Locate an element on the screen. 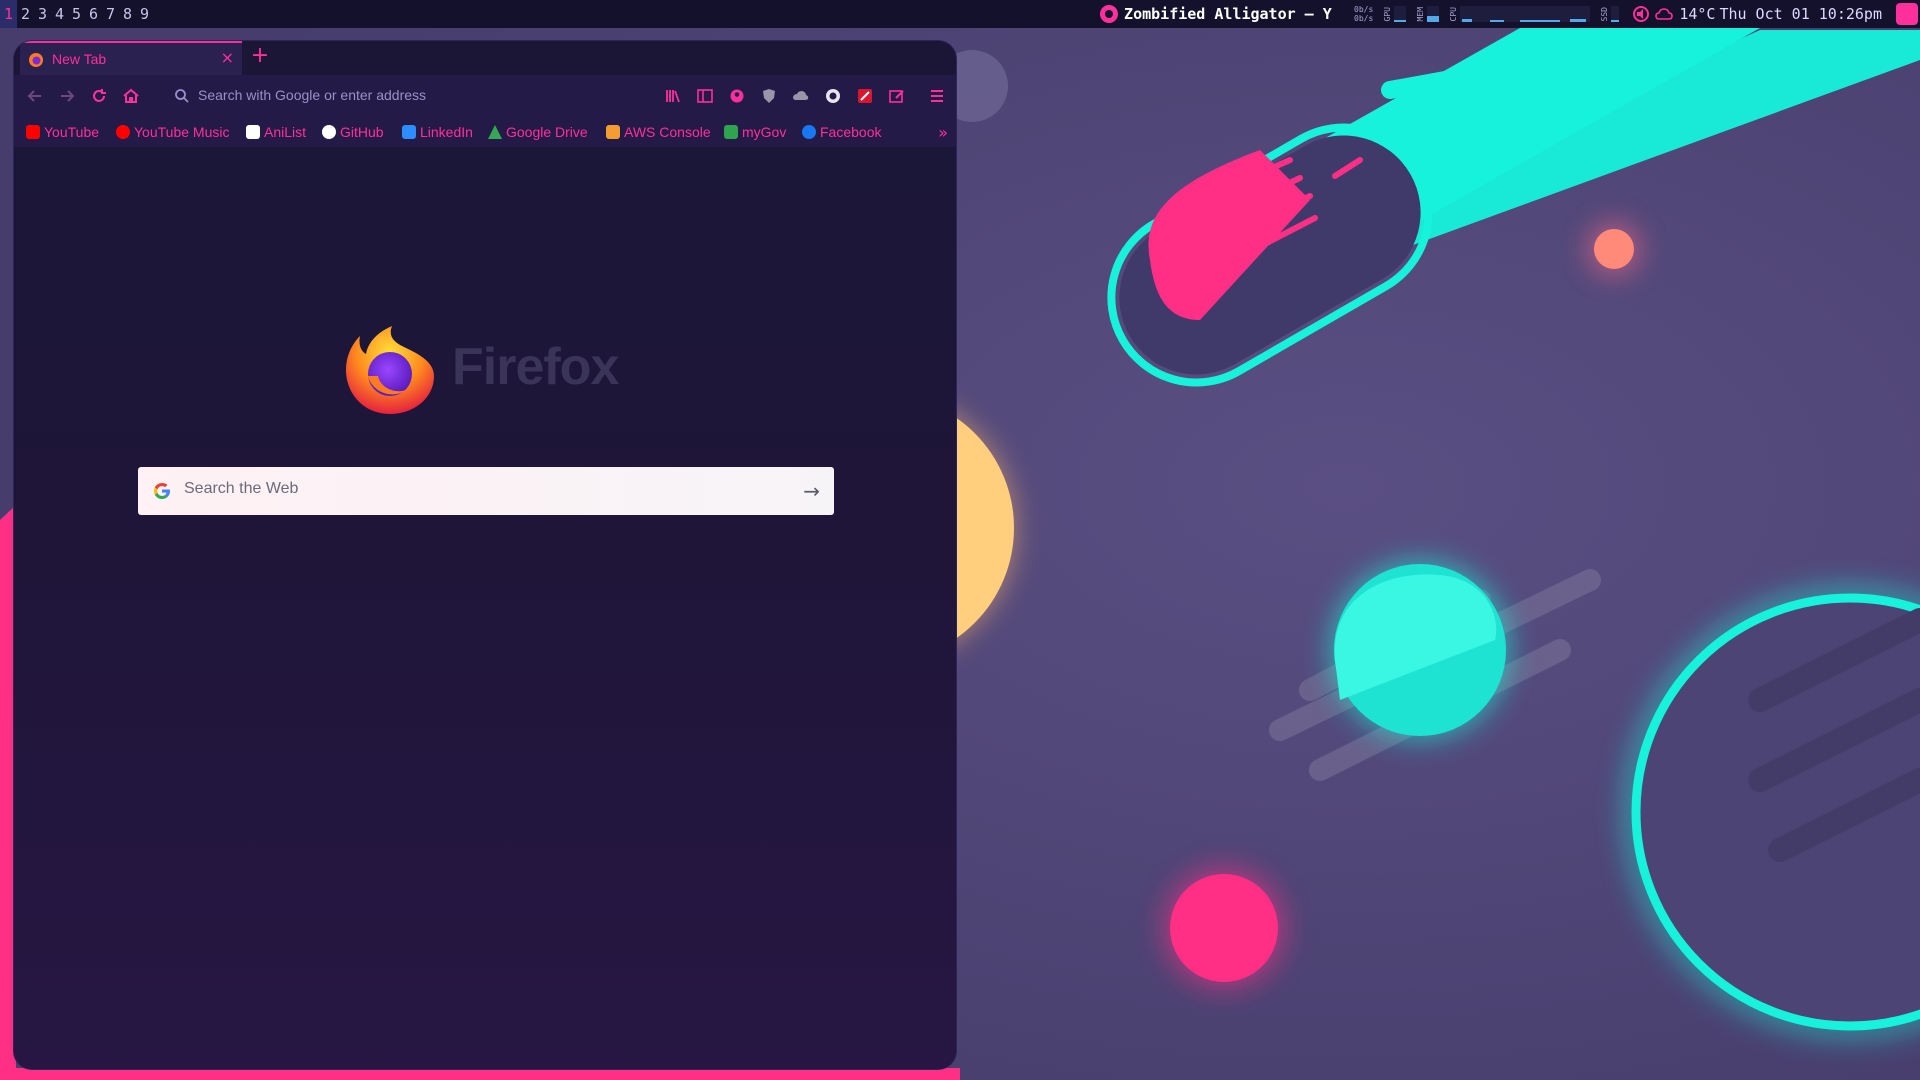  tab-new-tab: New Tab × is located at coordinates (131, 58).